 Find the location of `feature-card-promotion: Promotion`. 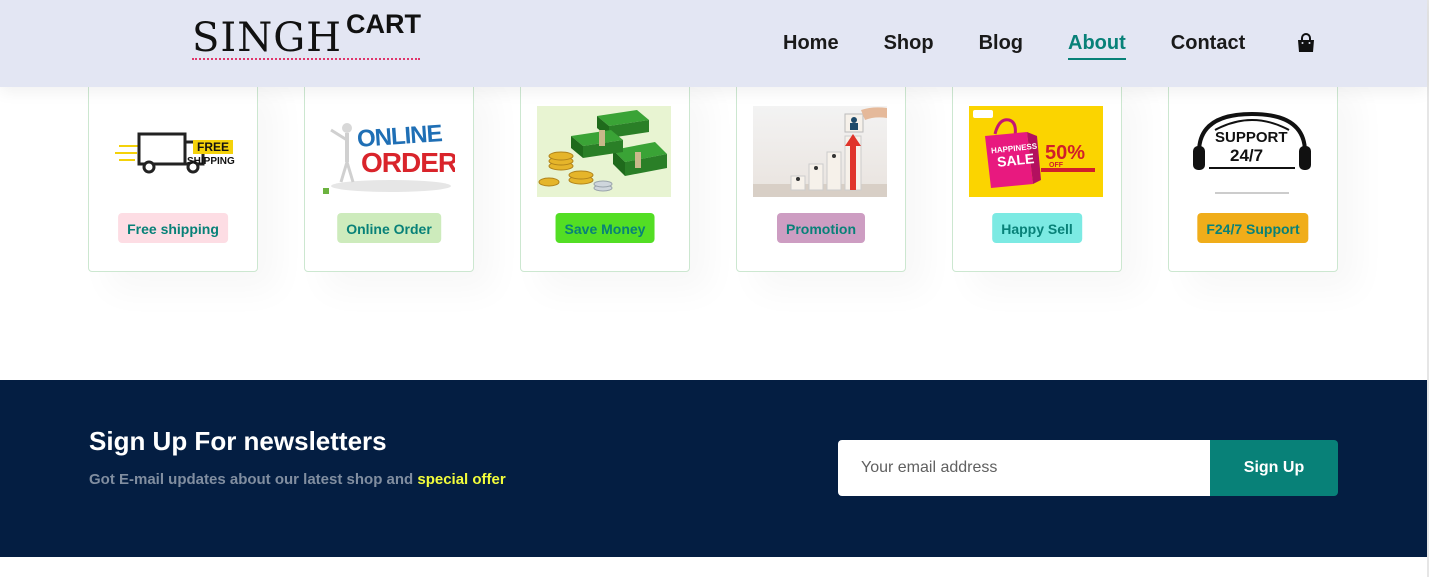

feature-card-promotion: Promotion is located at coordinates (821, 171).